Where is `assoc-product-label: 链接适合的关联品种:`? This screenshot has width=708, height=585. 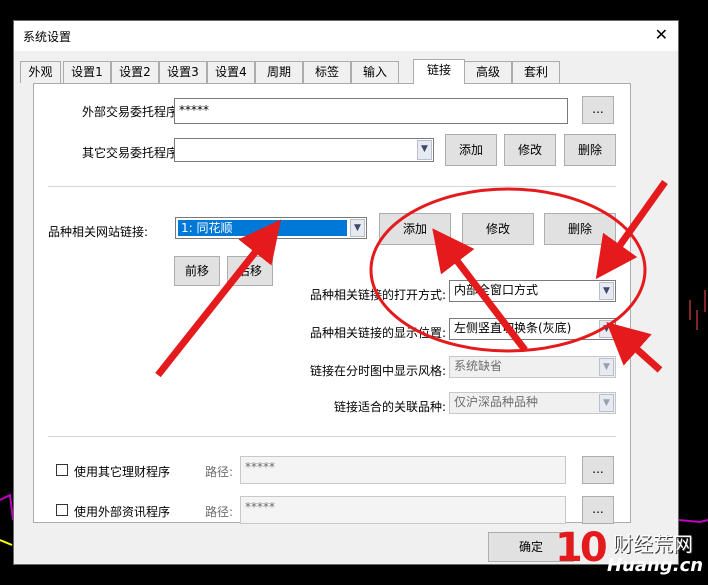
assoc-product-label: 链接适合的关联品种: is located at coordinates (390, 407).